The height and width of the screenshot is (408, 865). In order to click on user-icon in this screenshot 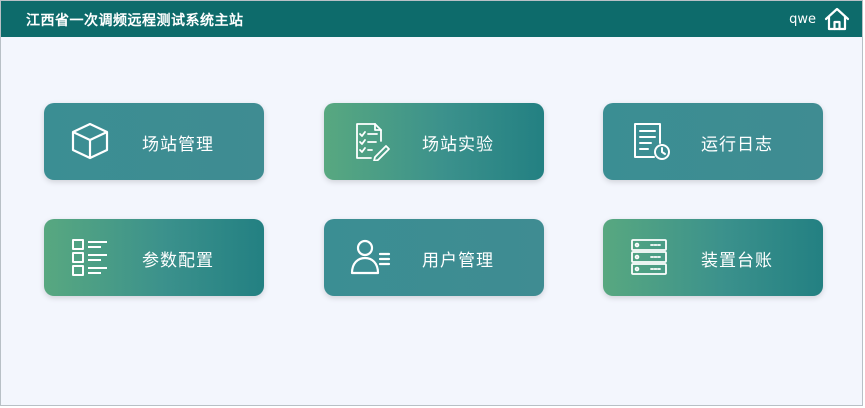, I will do `click(370, 257)`.